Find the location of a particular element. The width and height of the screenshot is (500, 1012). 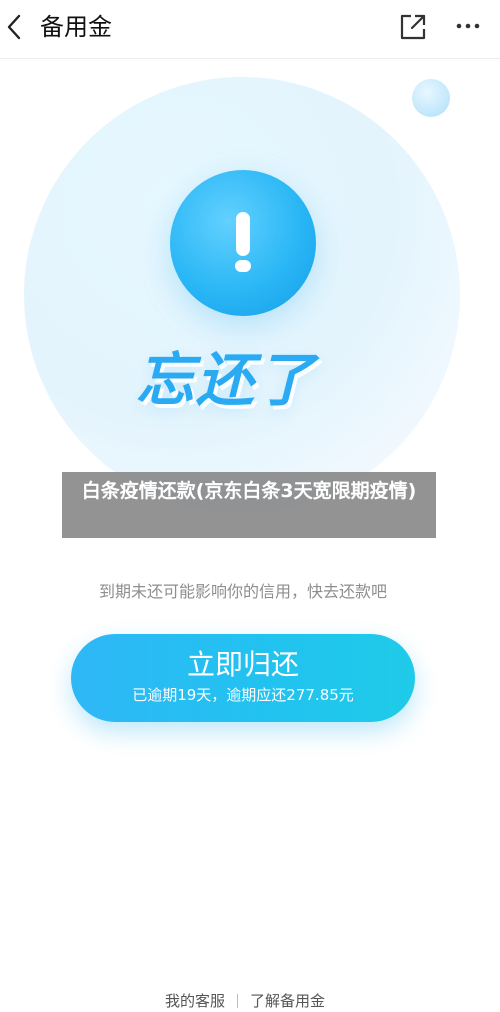

caption-overlay: 白条疫情还款(京东白条3天宽限期疫情) is located at coordinates (249, 505).